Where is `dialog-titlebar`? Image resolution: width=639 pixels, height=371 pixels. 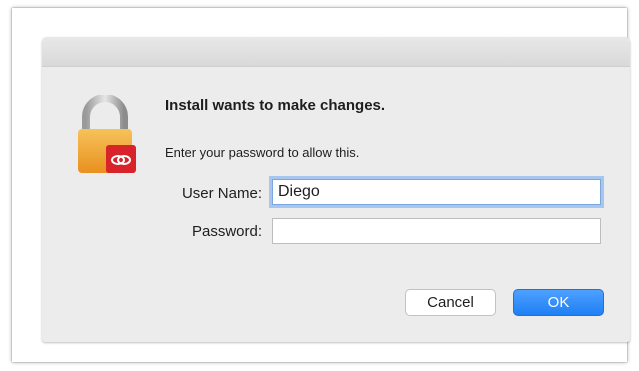
dialog-titlebar is located at coordinates (336, 52).